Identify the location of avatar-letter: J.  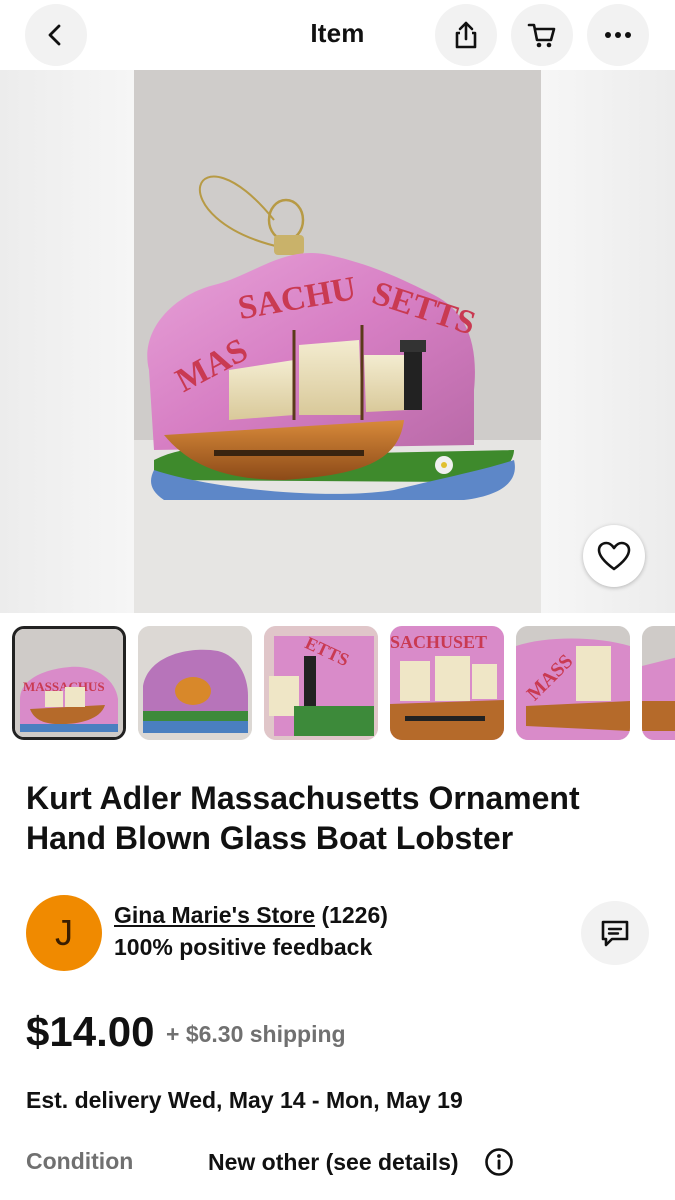
(64, 932).